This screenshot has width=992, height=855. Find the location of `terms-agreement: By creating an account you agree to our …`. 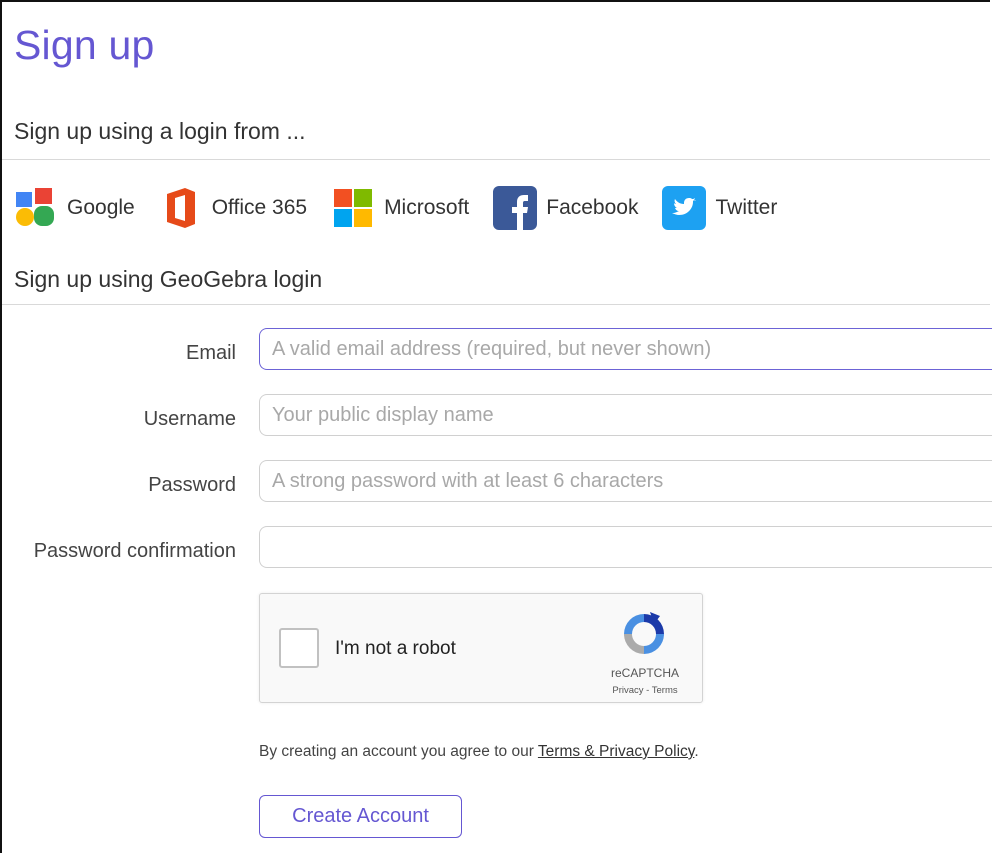

terms-agreement: By creating an account you agree to our … is located at coordinates (479, 752).